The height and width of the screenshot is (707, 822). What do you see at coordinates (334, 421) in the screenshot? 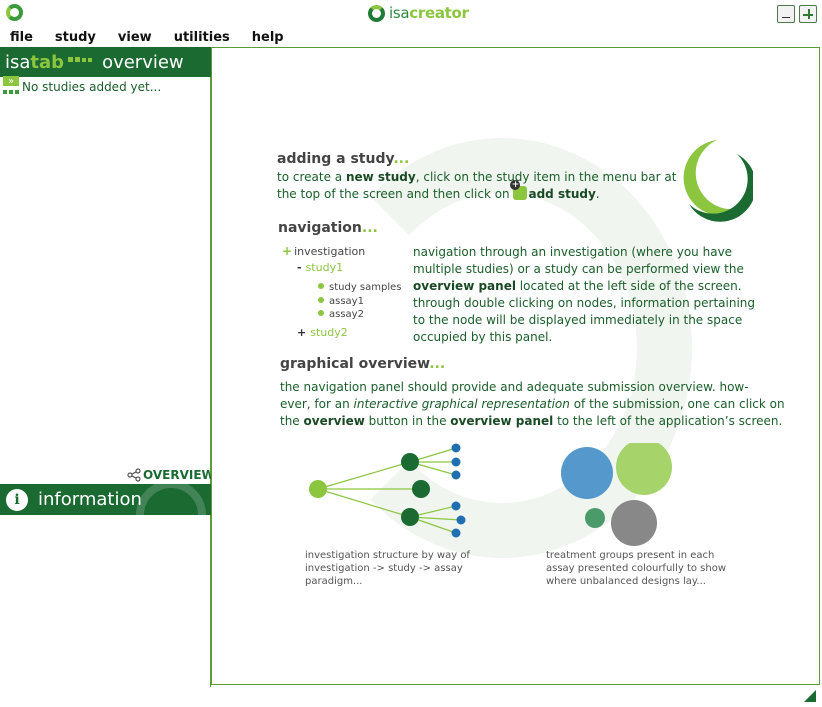
I see `graphical-text-3b: overview` at bounding box center [334, 421].